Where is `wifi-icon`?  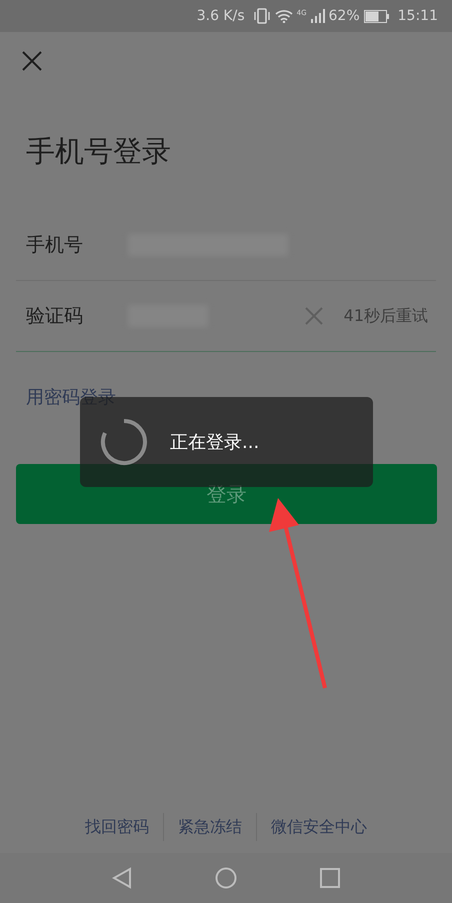 wifi-icon is located at coordinates (283, 16).